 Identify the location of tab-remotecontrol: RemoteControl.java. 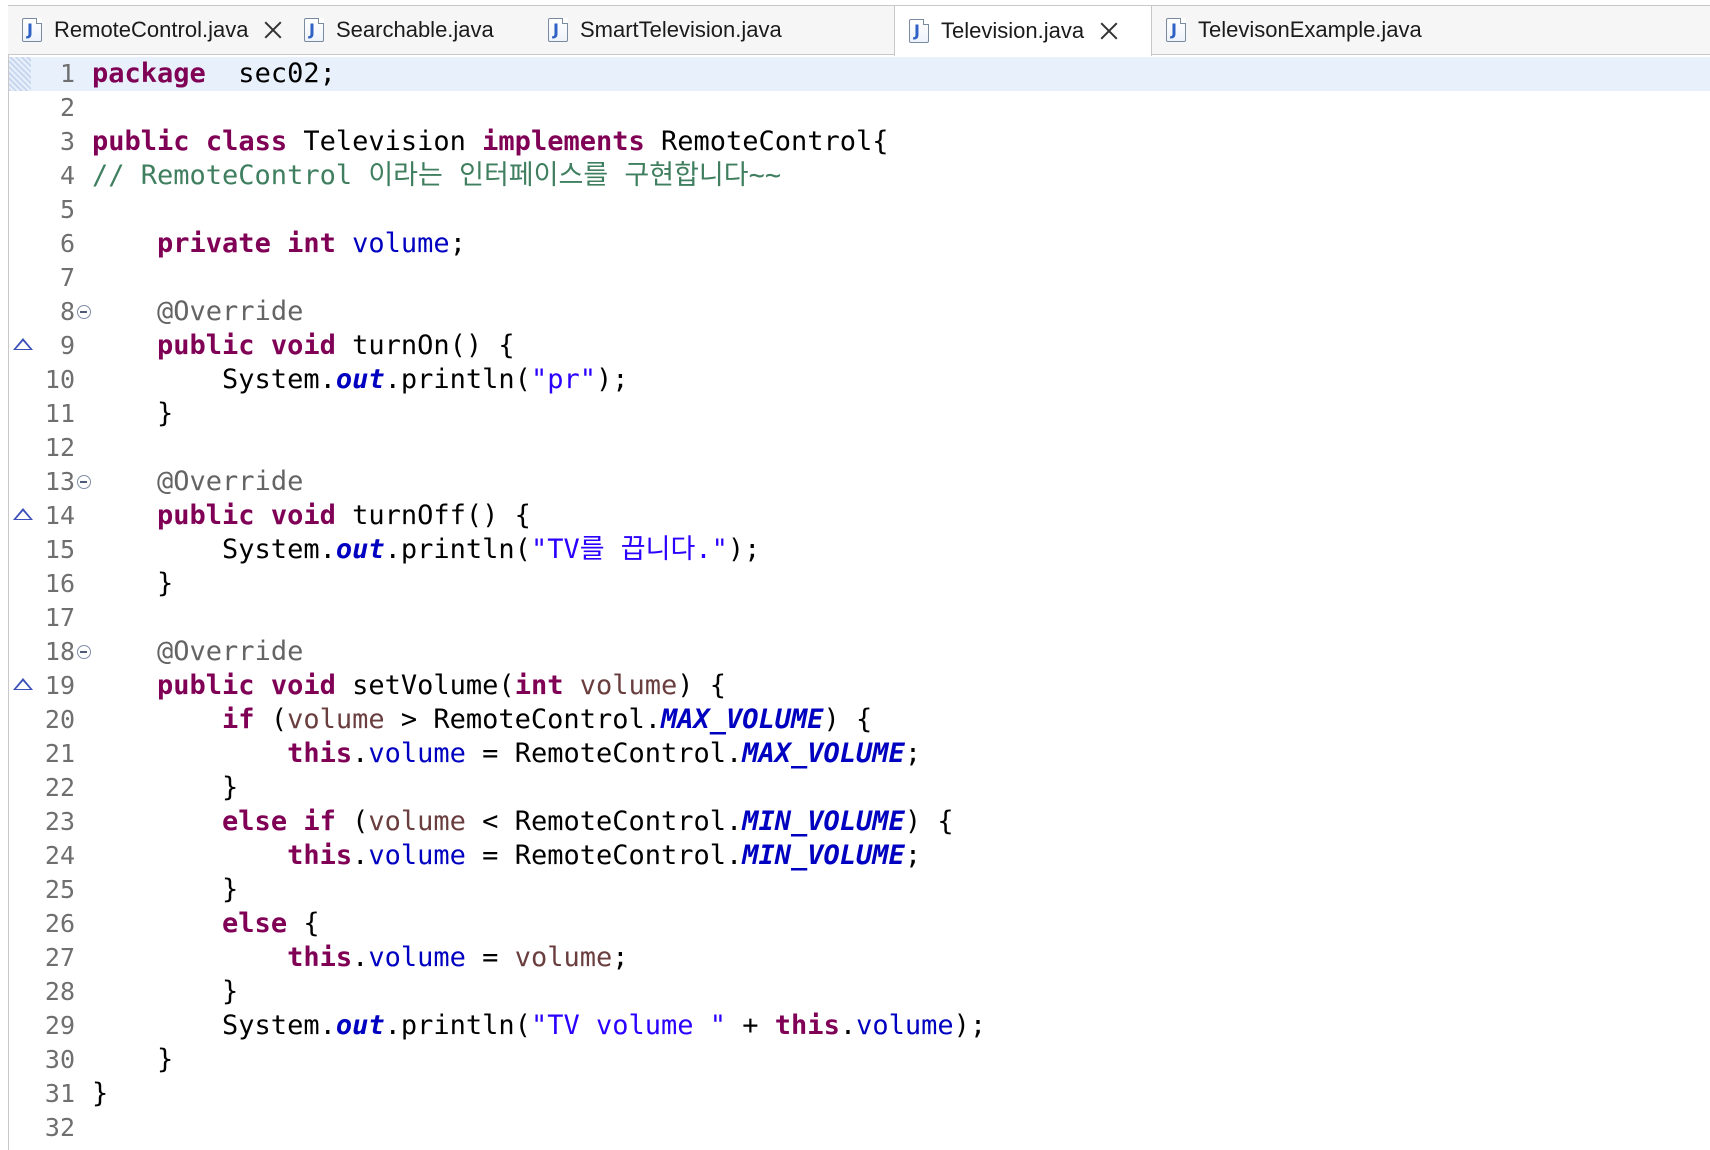
(148, 30).